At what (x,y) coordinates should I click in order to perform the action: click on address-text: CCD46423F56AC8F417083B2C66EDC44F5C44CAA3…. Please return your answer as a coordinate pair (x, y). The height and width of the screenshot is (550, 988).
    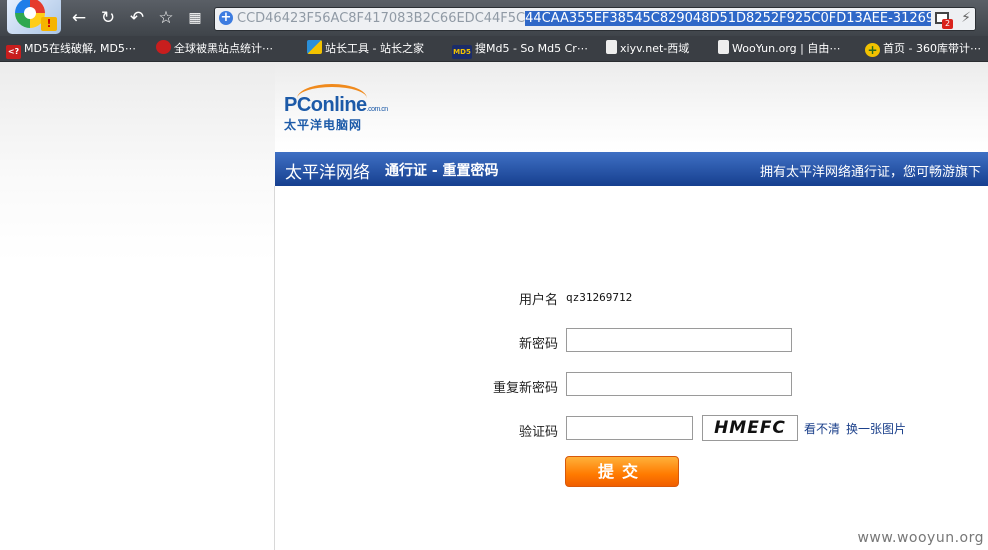
    Looking at the image, I should click on (598, 18).